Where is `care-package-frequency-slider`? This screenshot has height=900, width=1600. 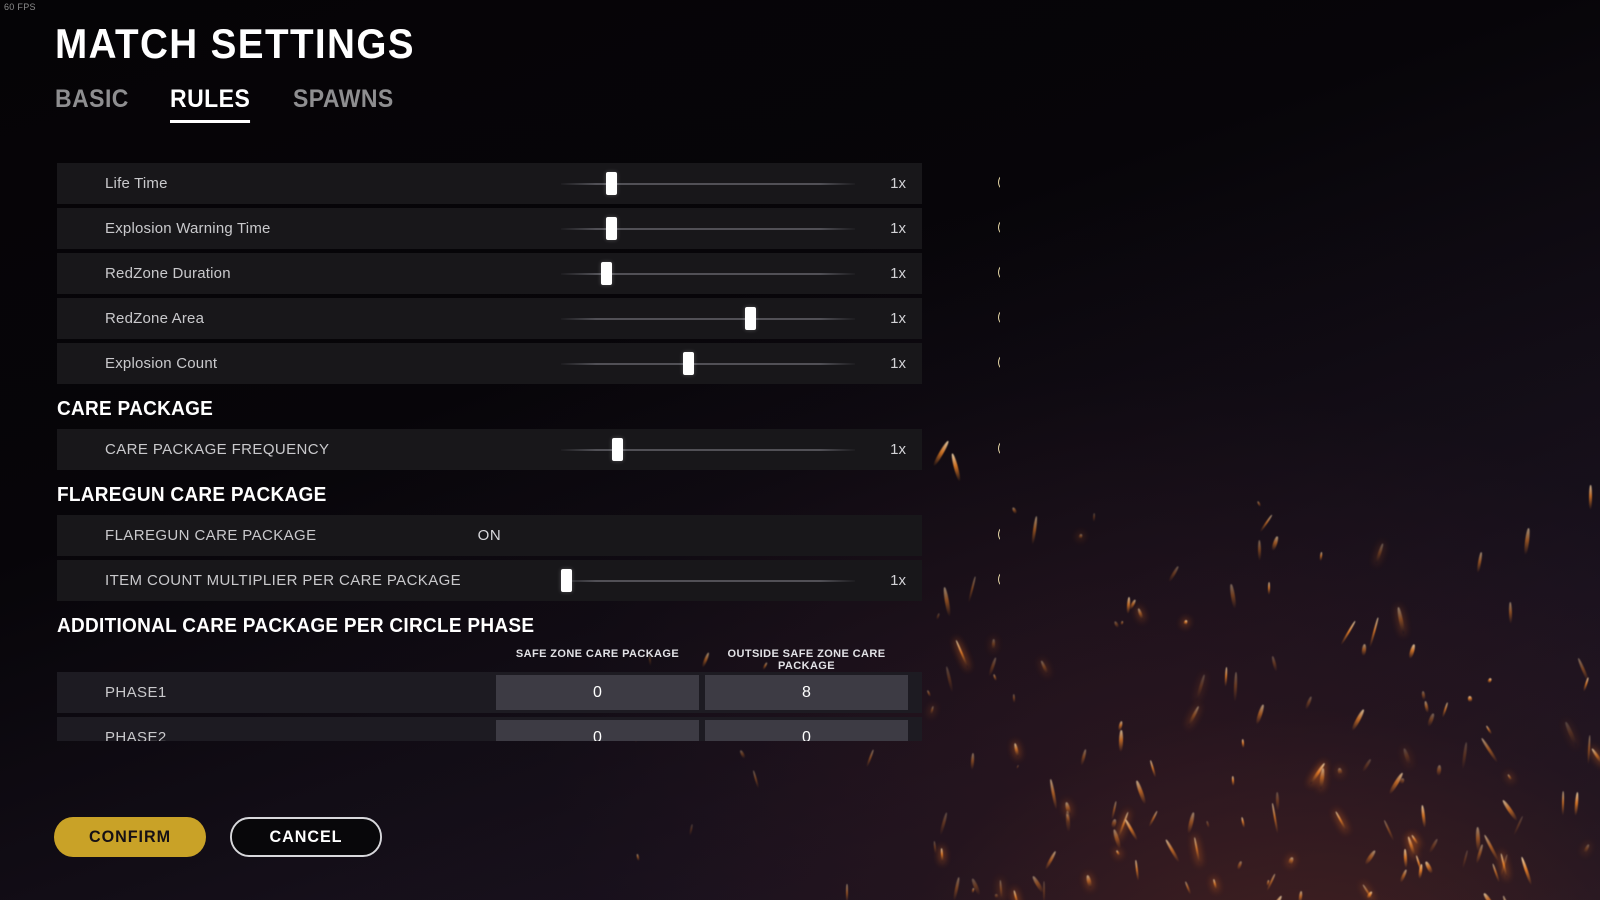 care-package-frequency-slider is located at coordinates (705, 449).